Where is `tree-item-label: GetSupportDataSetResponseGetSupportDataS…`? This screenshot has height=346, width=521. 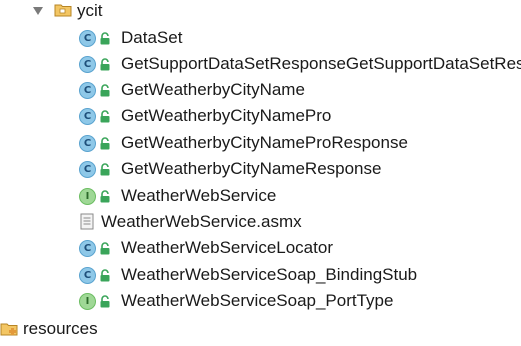 tree-item-label: GetSupportDataSetResponseGetSupportDataS… is located at coordinates (321, 63).